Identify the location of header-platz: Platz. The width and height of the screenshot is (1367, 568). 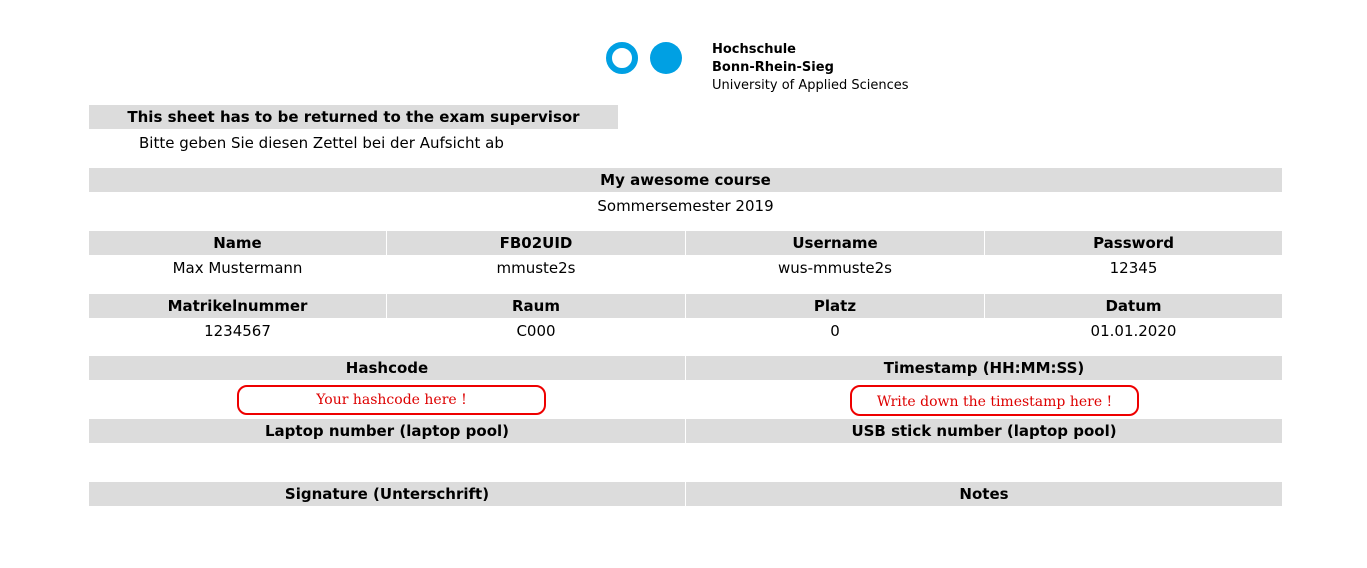
(835, 306).